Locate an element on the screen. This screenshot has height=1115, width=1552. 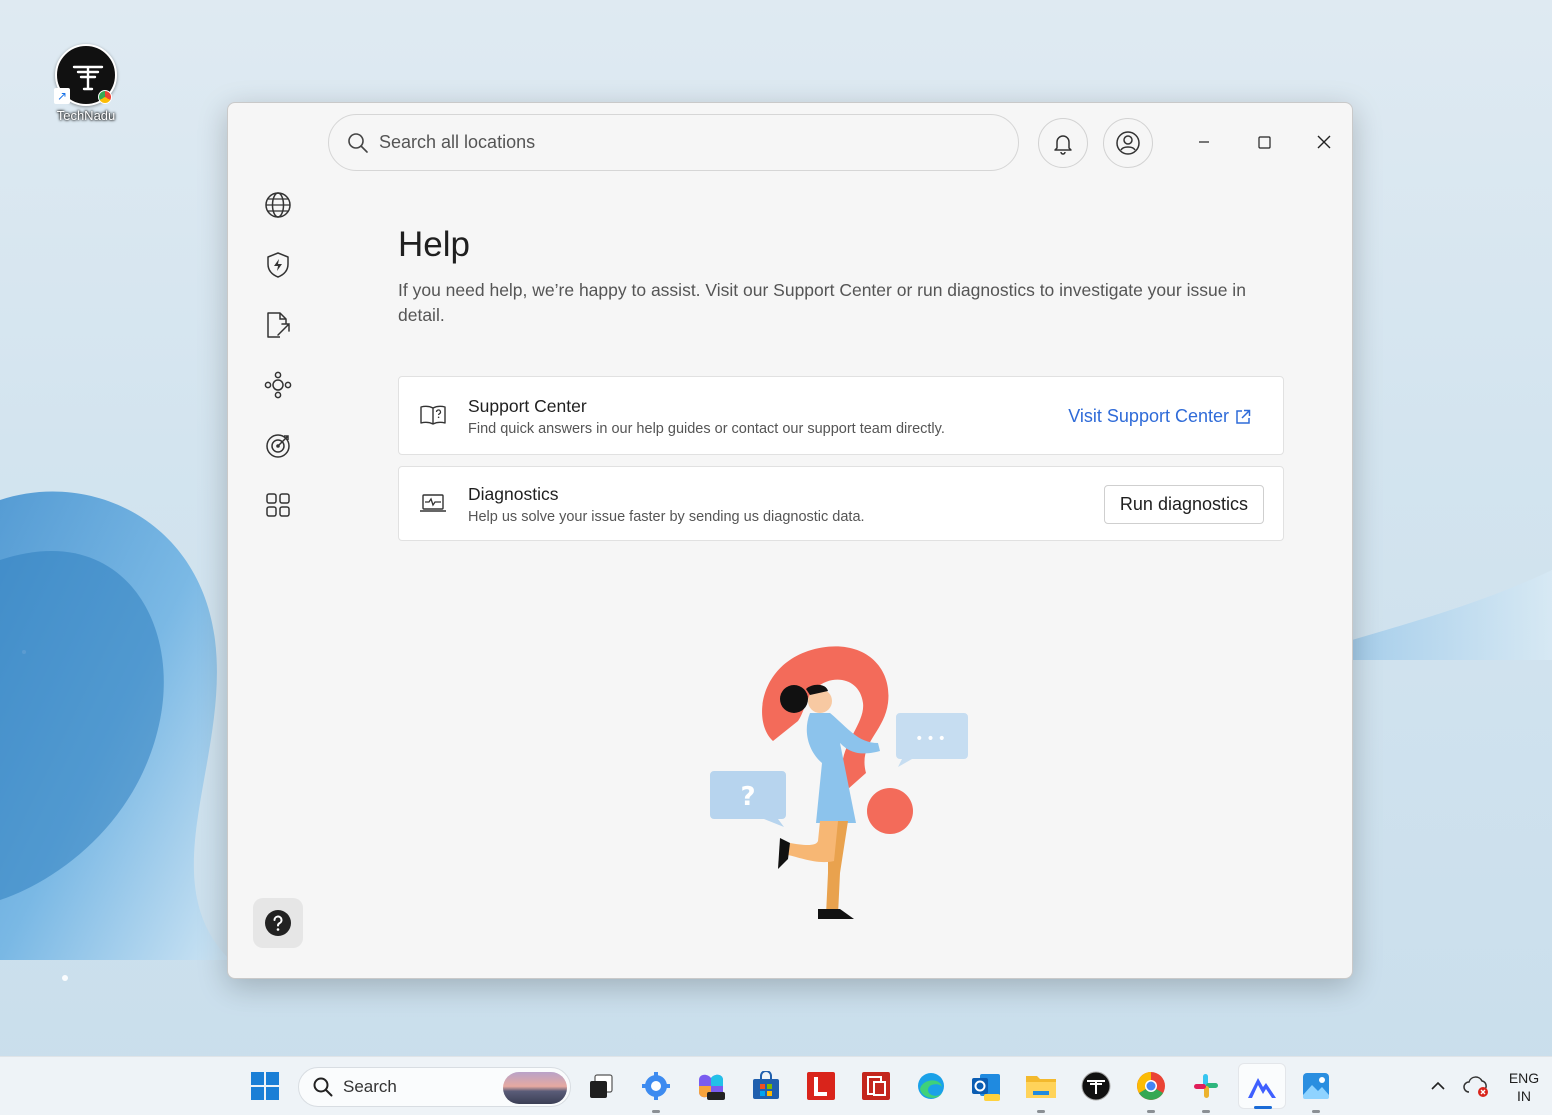
notifications-button is located at coordinates (1063, 143).